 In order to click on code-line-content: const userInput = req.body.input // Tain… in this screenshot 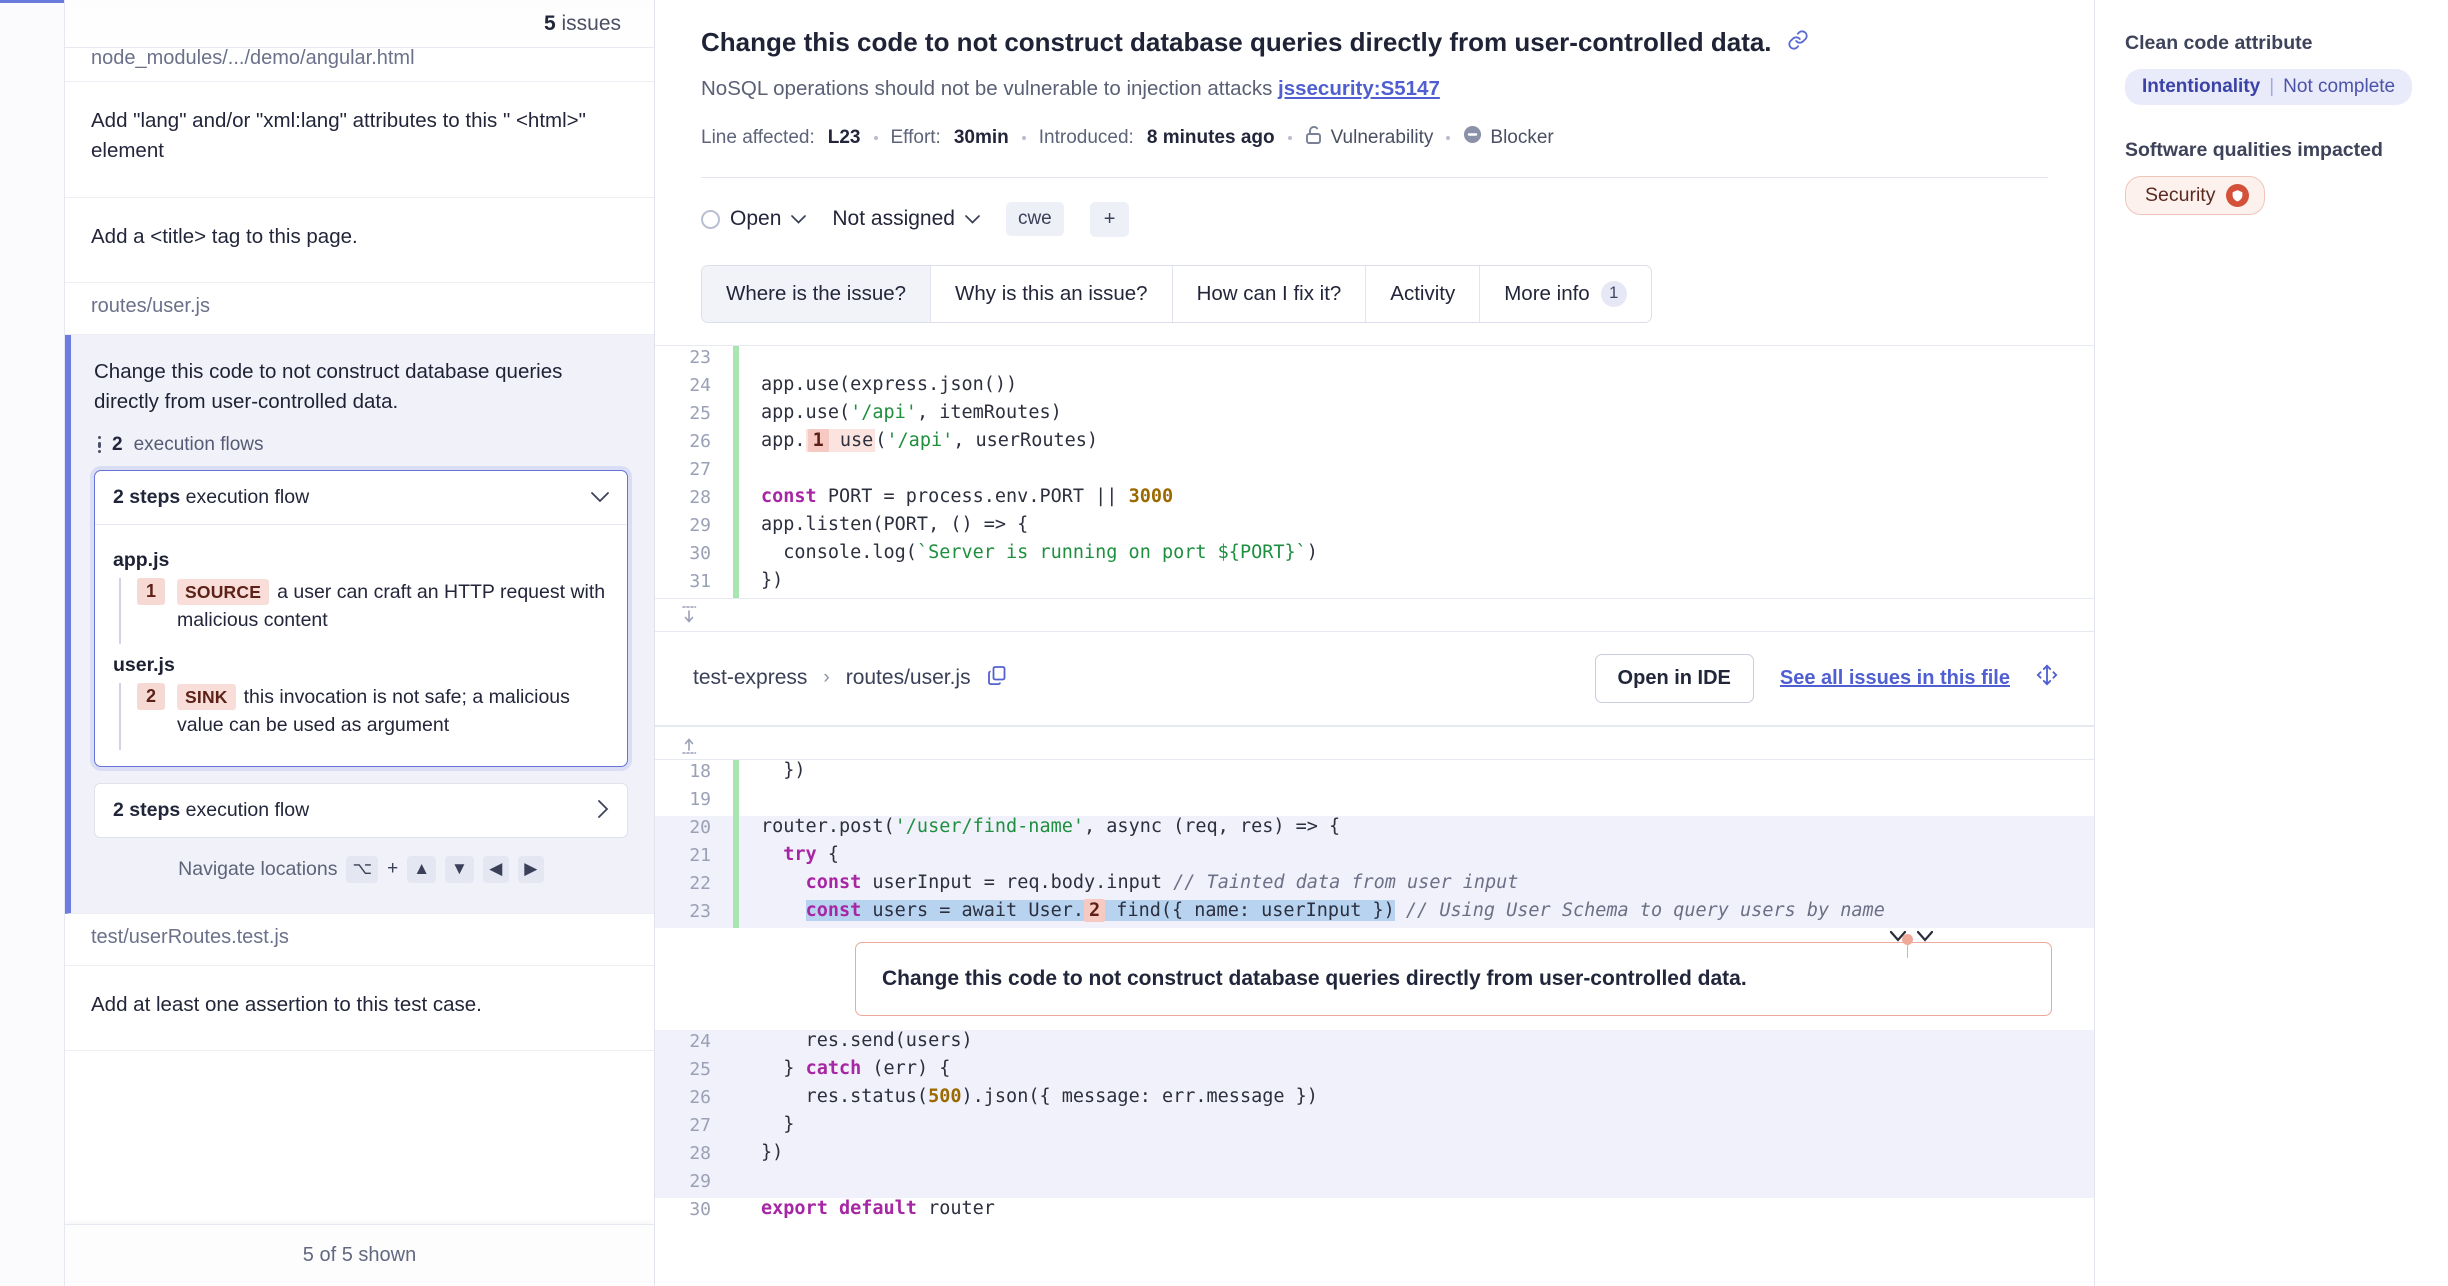, I will do `click(1162, 882)`.